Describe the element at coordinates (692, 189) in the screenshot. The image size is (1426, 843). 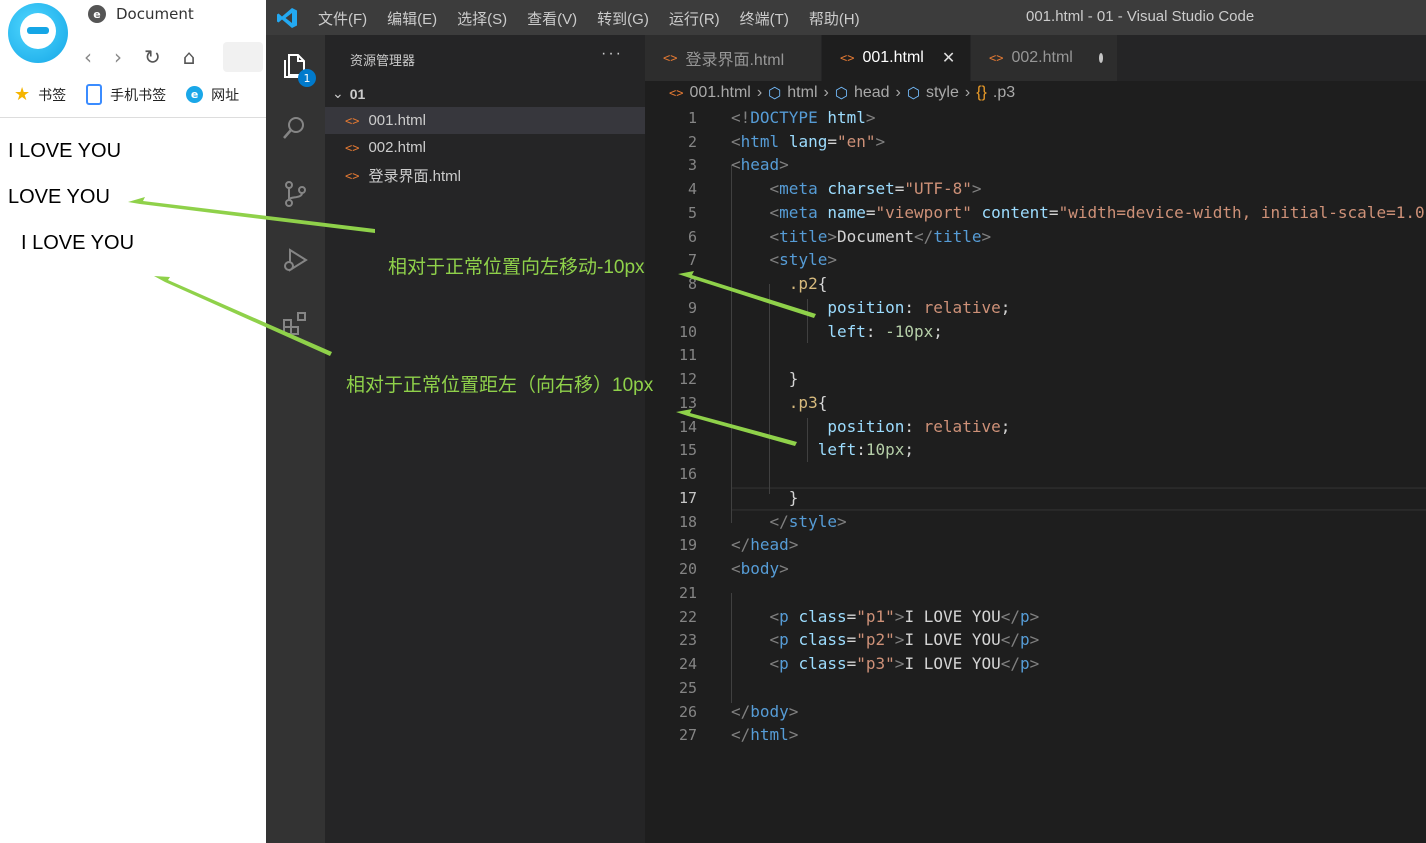
I see `line-number: 4` at that location.